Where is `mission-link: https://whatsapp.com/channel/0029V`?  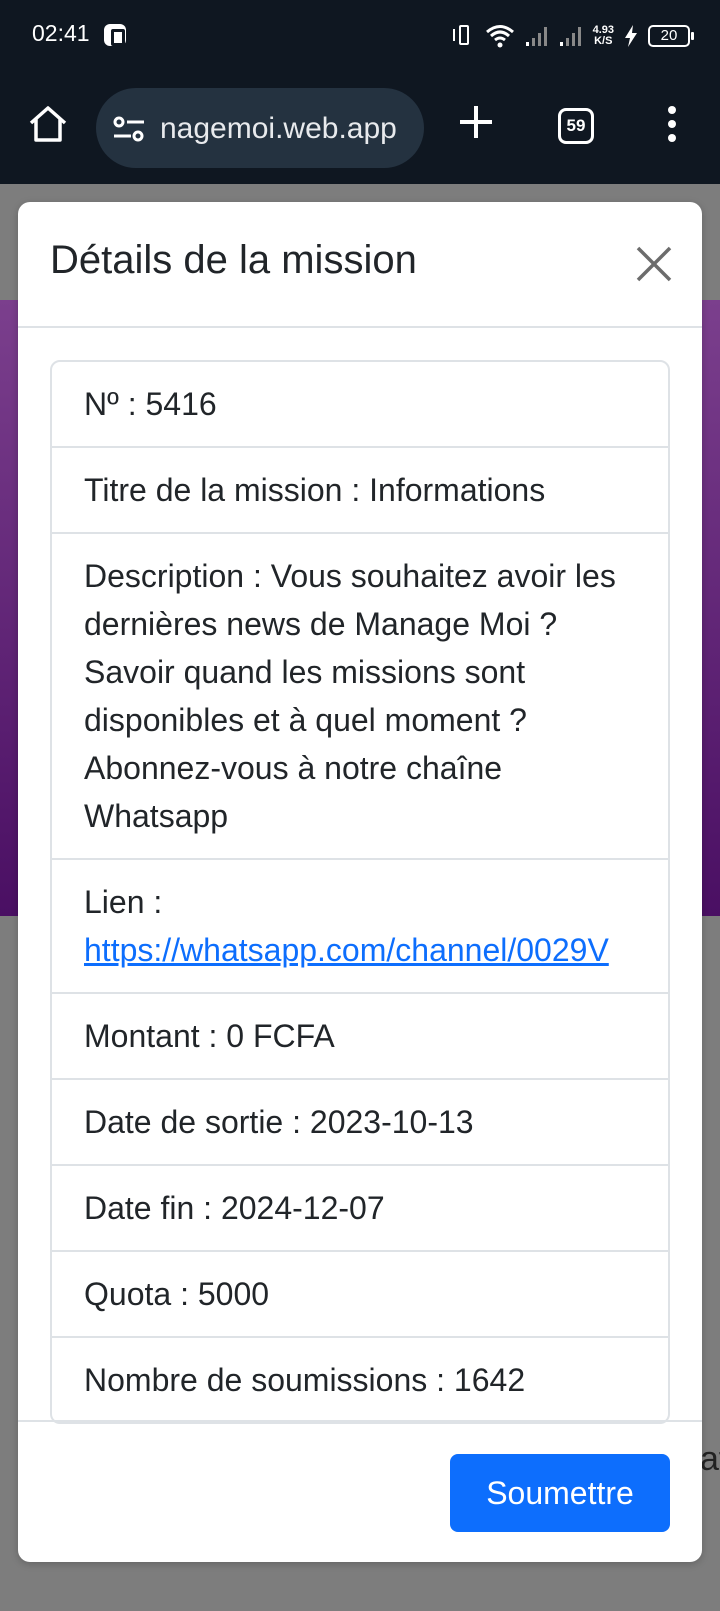 mission-link: https://whatsapp.com/channel/0029V is located at coordinates (346, 950).